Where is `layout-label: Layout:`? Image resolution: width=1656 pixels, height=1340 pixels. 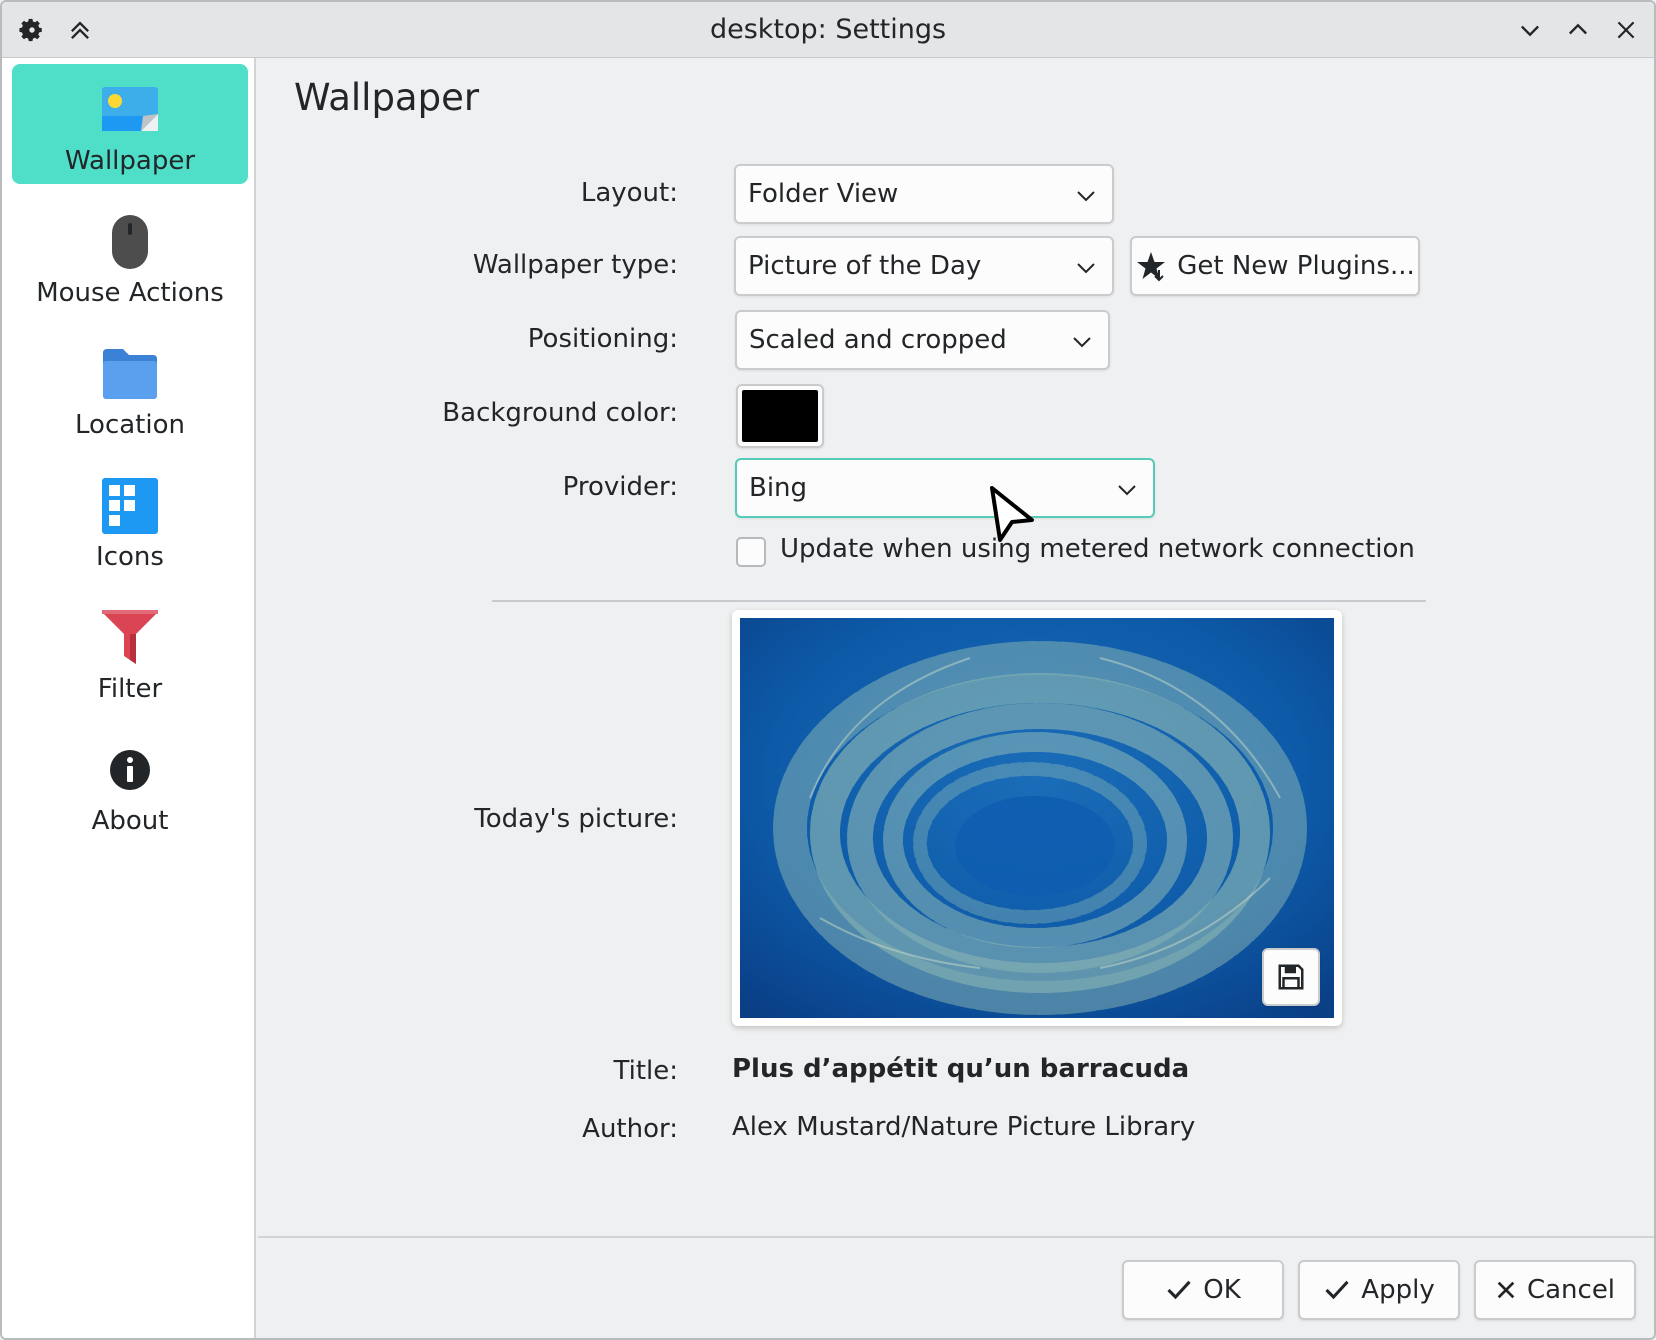
layout-label: Layout: is located at coordinates (629, 193).